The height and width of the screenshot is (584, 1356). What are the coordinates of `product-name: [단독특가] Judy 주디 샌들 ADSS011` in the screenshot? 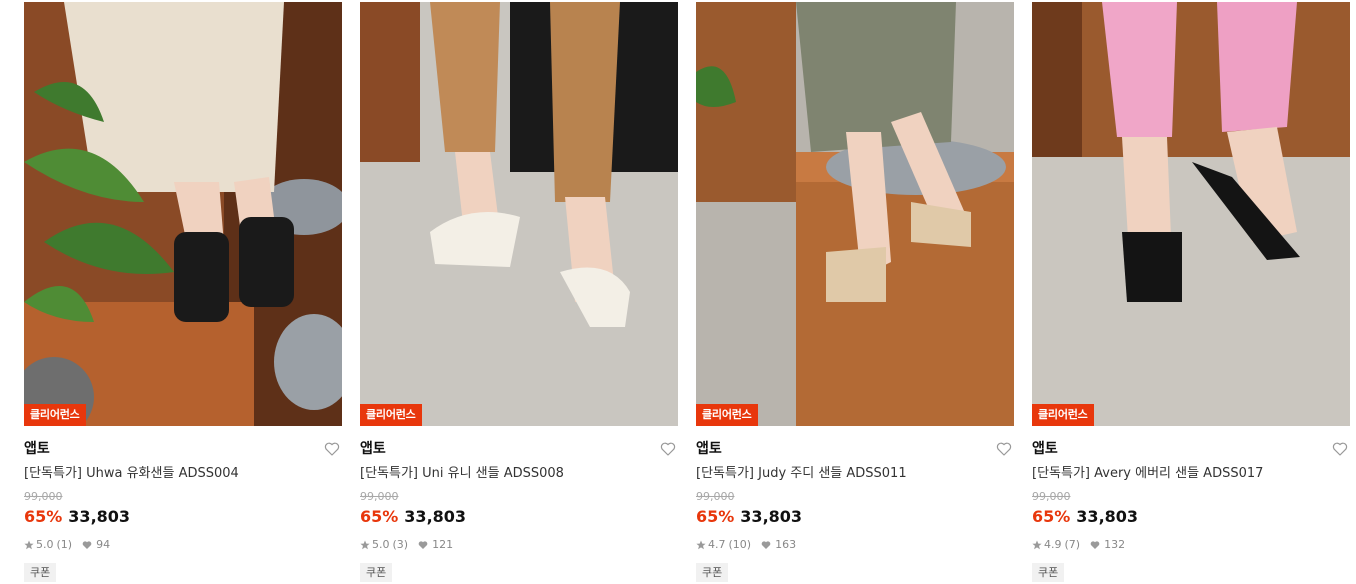 It's located at (801, 474).